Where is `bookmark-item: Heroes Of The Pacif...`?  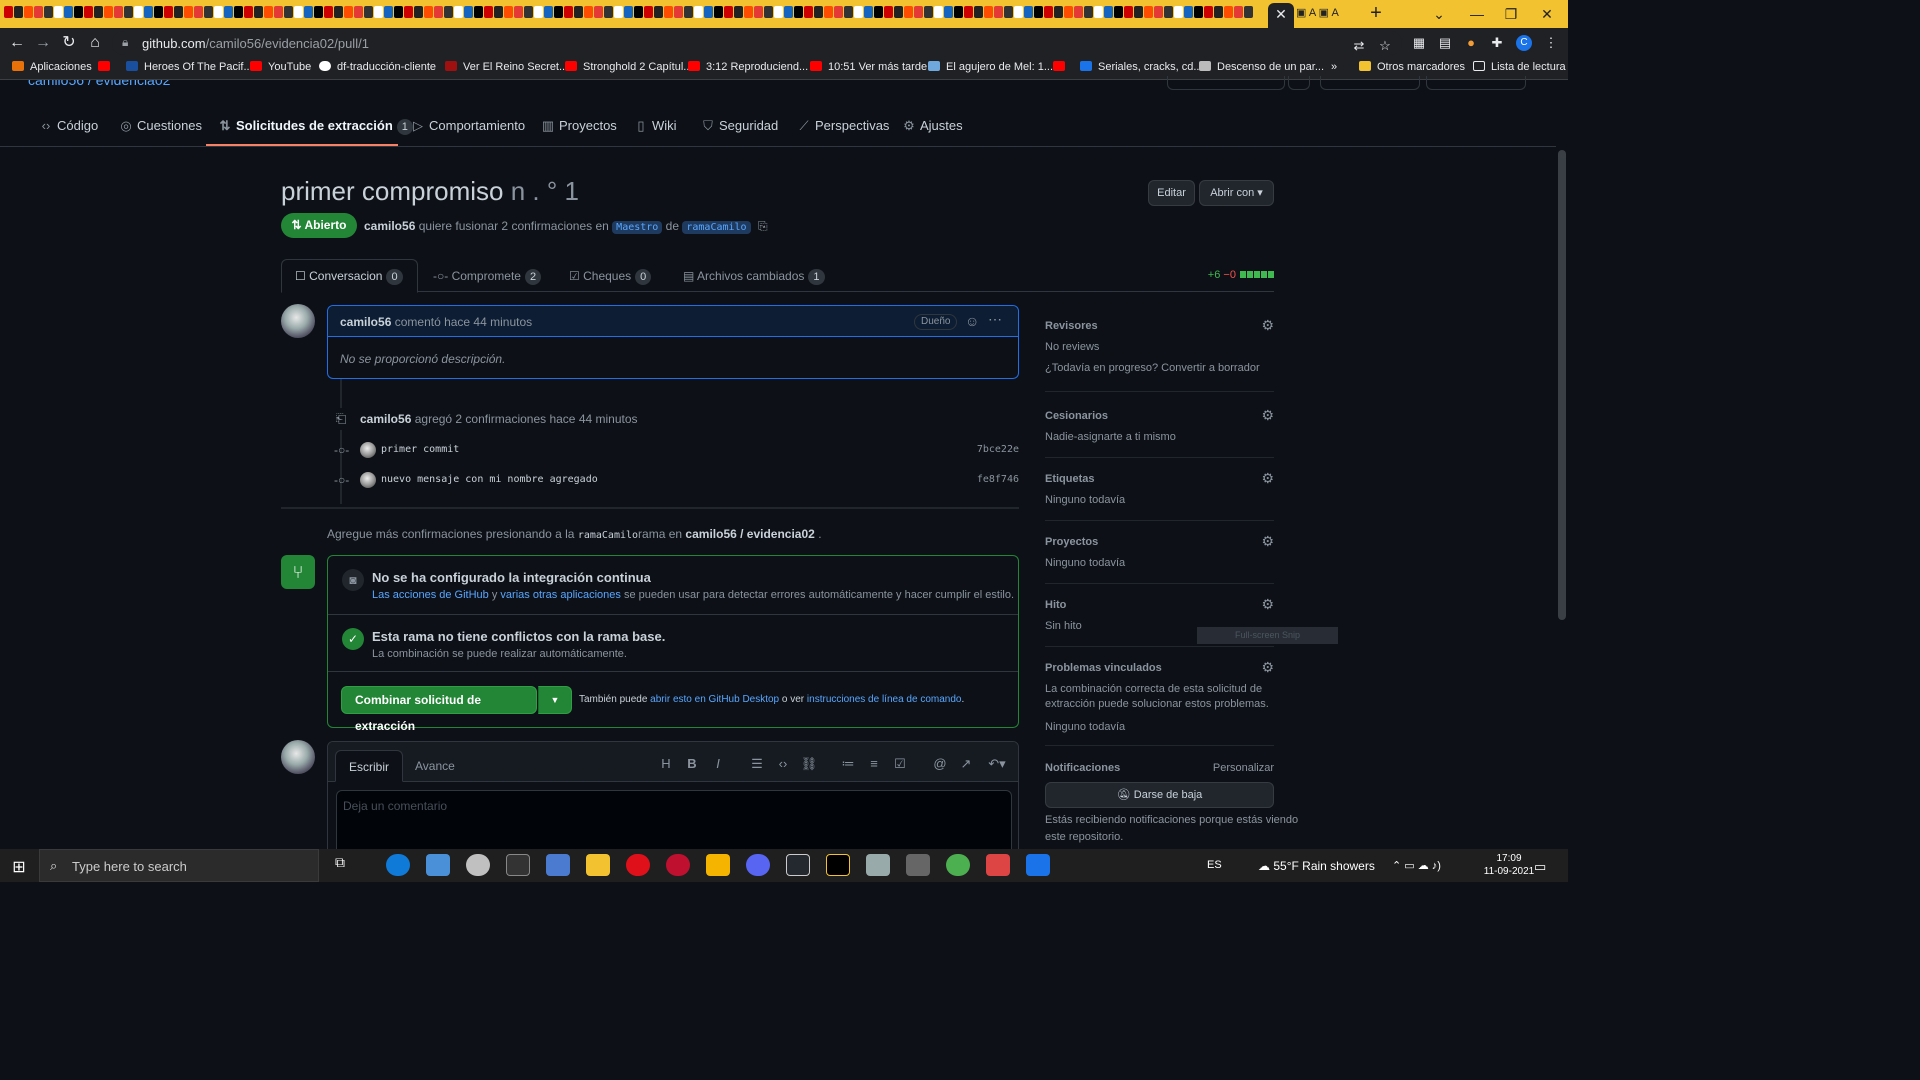 bookmark-item: Heroes Of The Pacif... is located at coordinates (189, 67).